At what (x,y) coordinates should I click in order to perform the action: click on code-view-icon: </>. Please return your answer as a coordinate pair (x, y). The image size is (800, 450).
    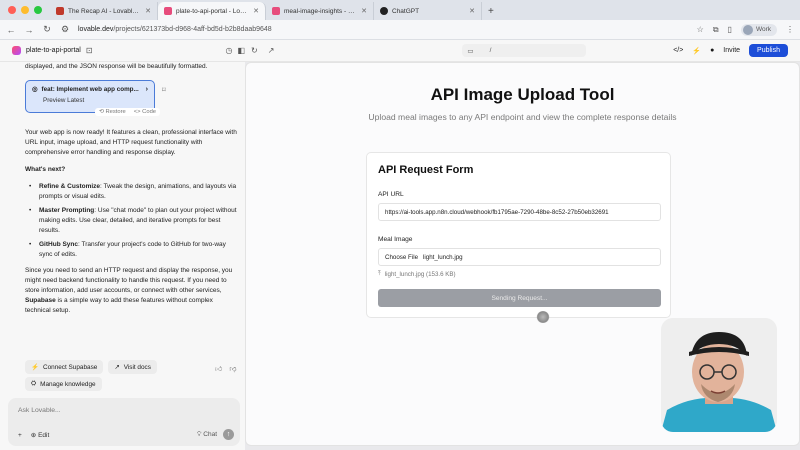
    Looking at the image, I should click on (678, 50).